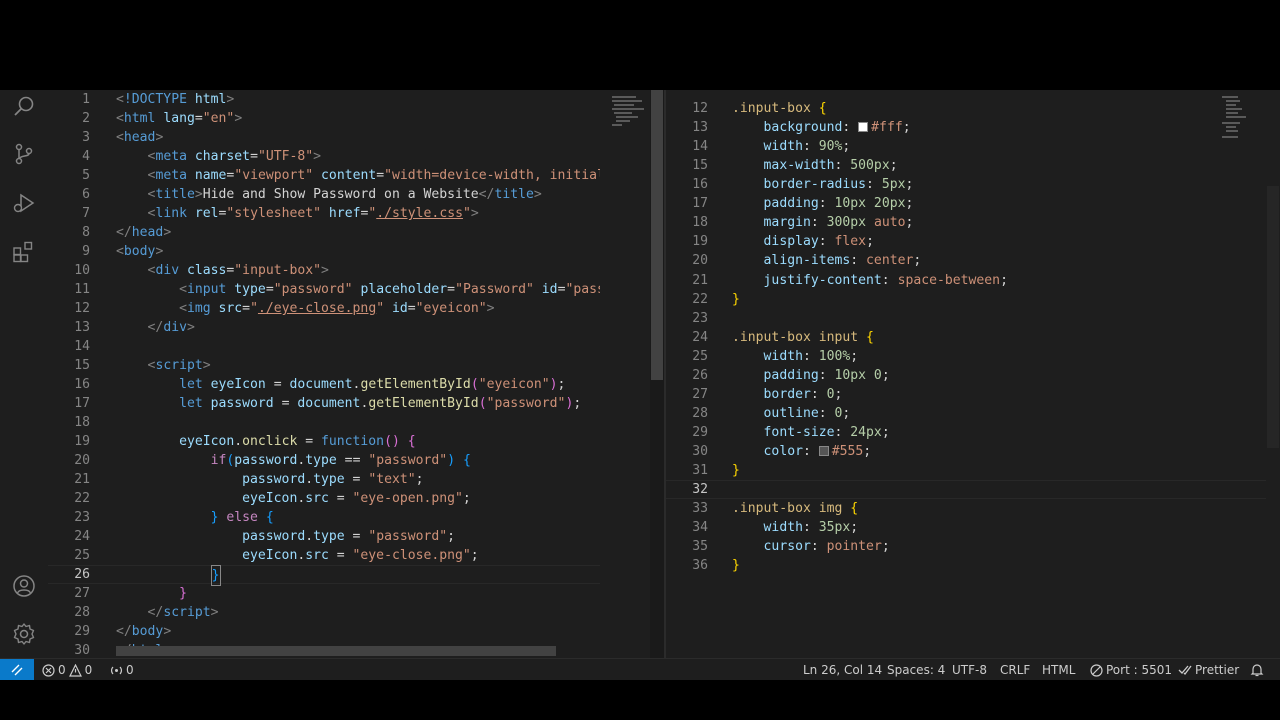 This screenshot has height=720, width=1280. I want to click on code-line: 31}, so click(973, 470).